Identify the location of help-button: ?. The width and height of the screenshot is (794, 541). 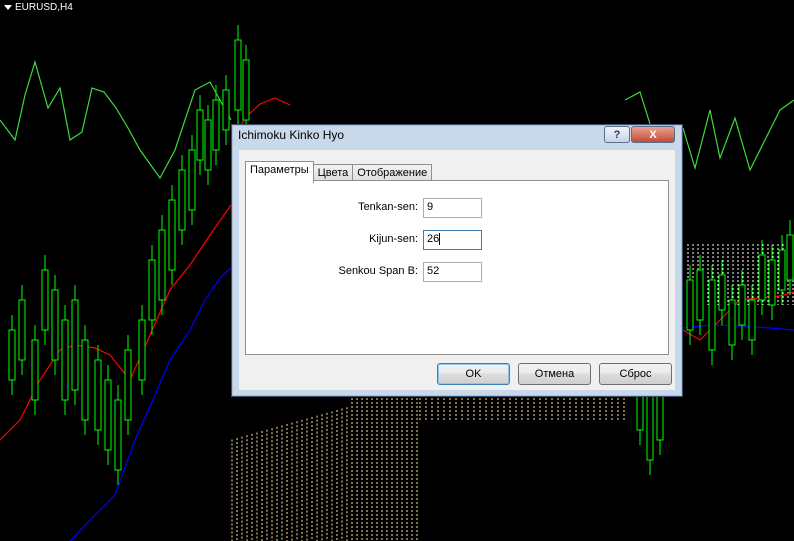
(617, 134).